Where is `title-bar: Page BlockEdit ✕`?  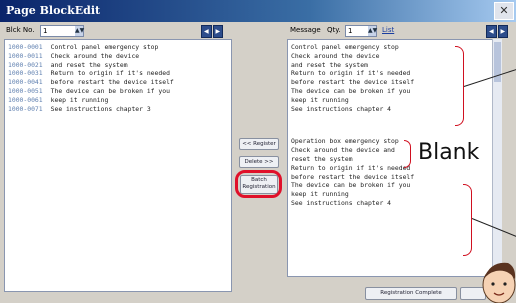
title-bar: Page BlockEdit ✕ is located at coordinates (258, 11).